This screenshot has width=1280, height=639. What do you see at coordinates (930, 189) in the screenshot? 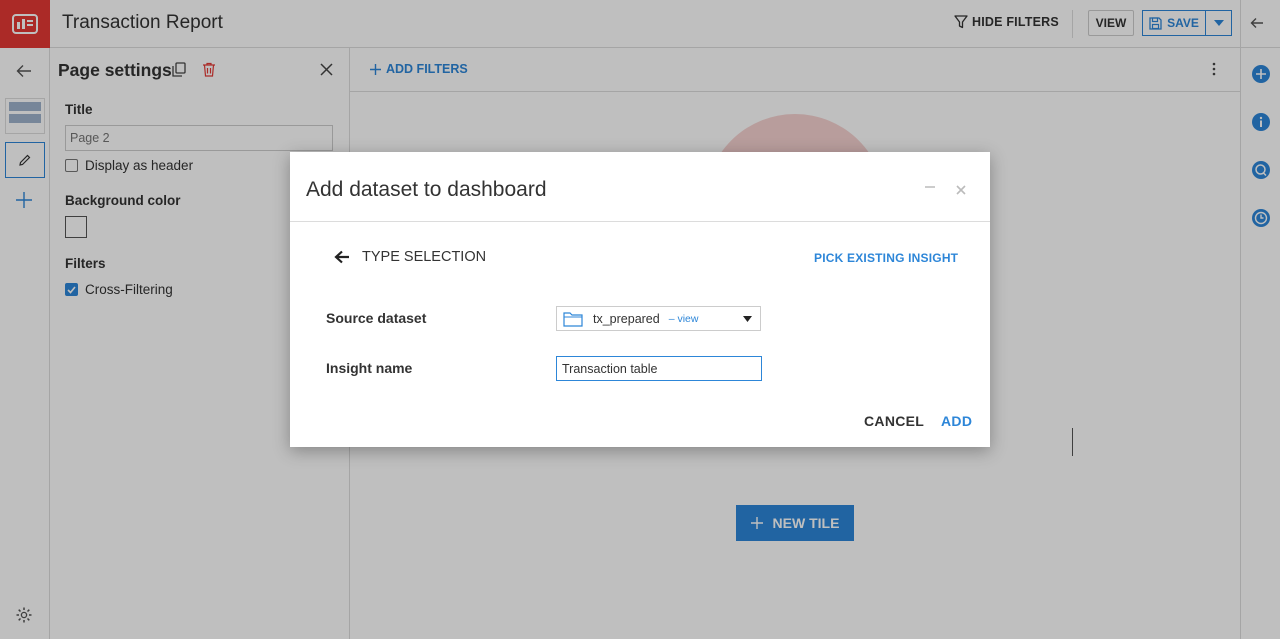
I see `minimize-icon` at bounding box center [930, 189].